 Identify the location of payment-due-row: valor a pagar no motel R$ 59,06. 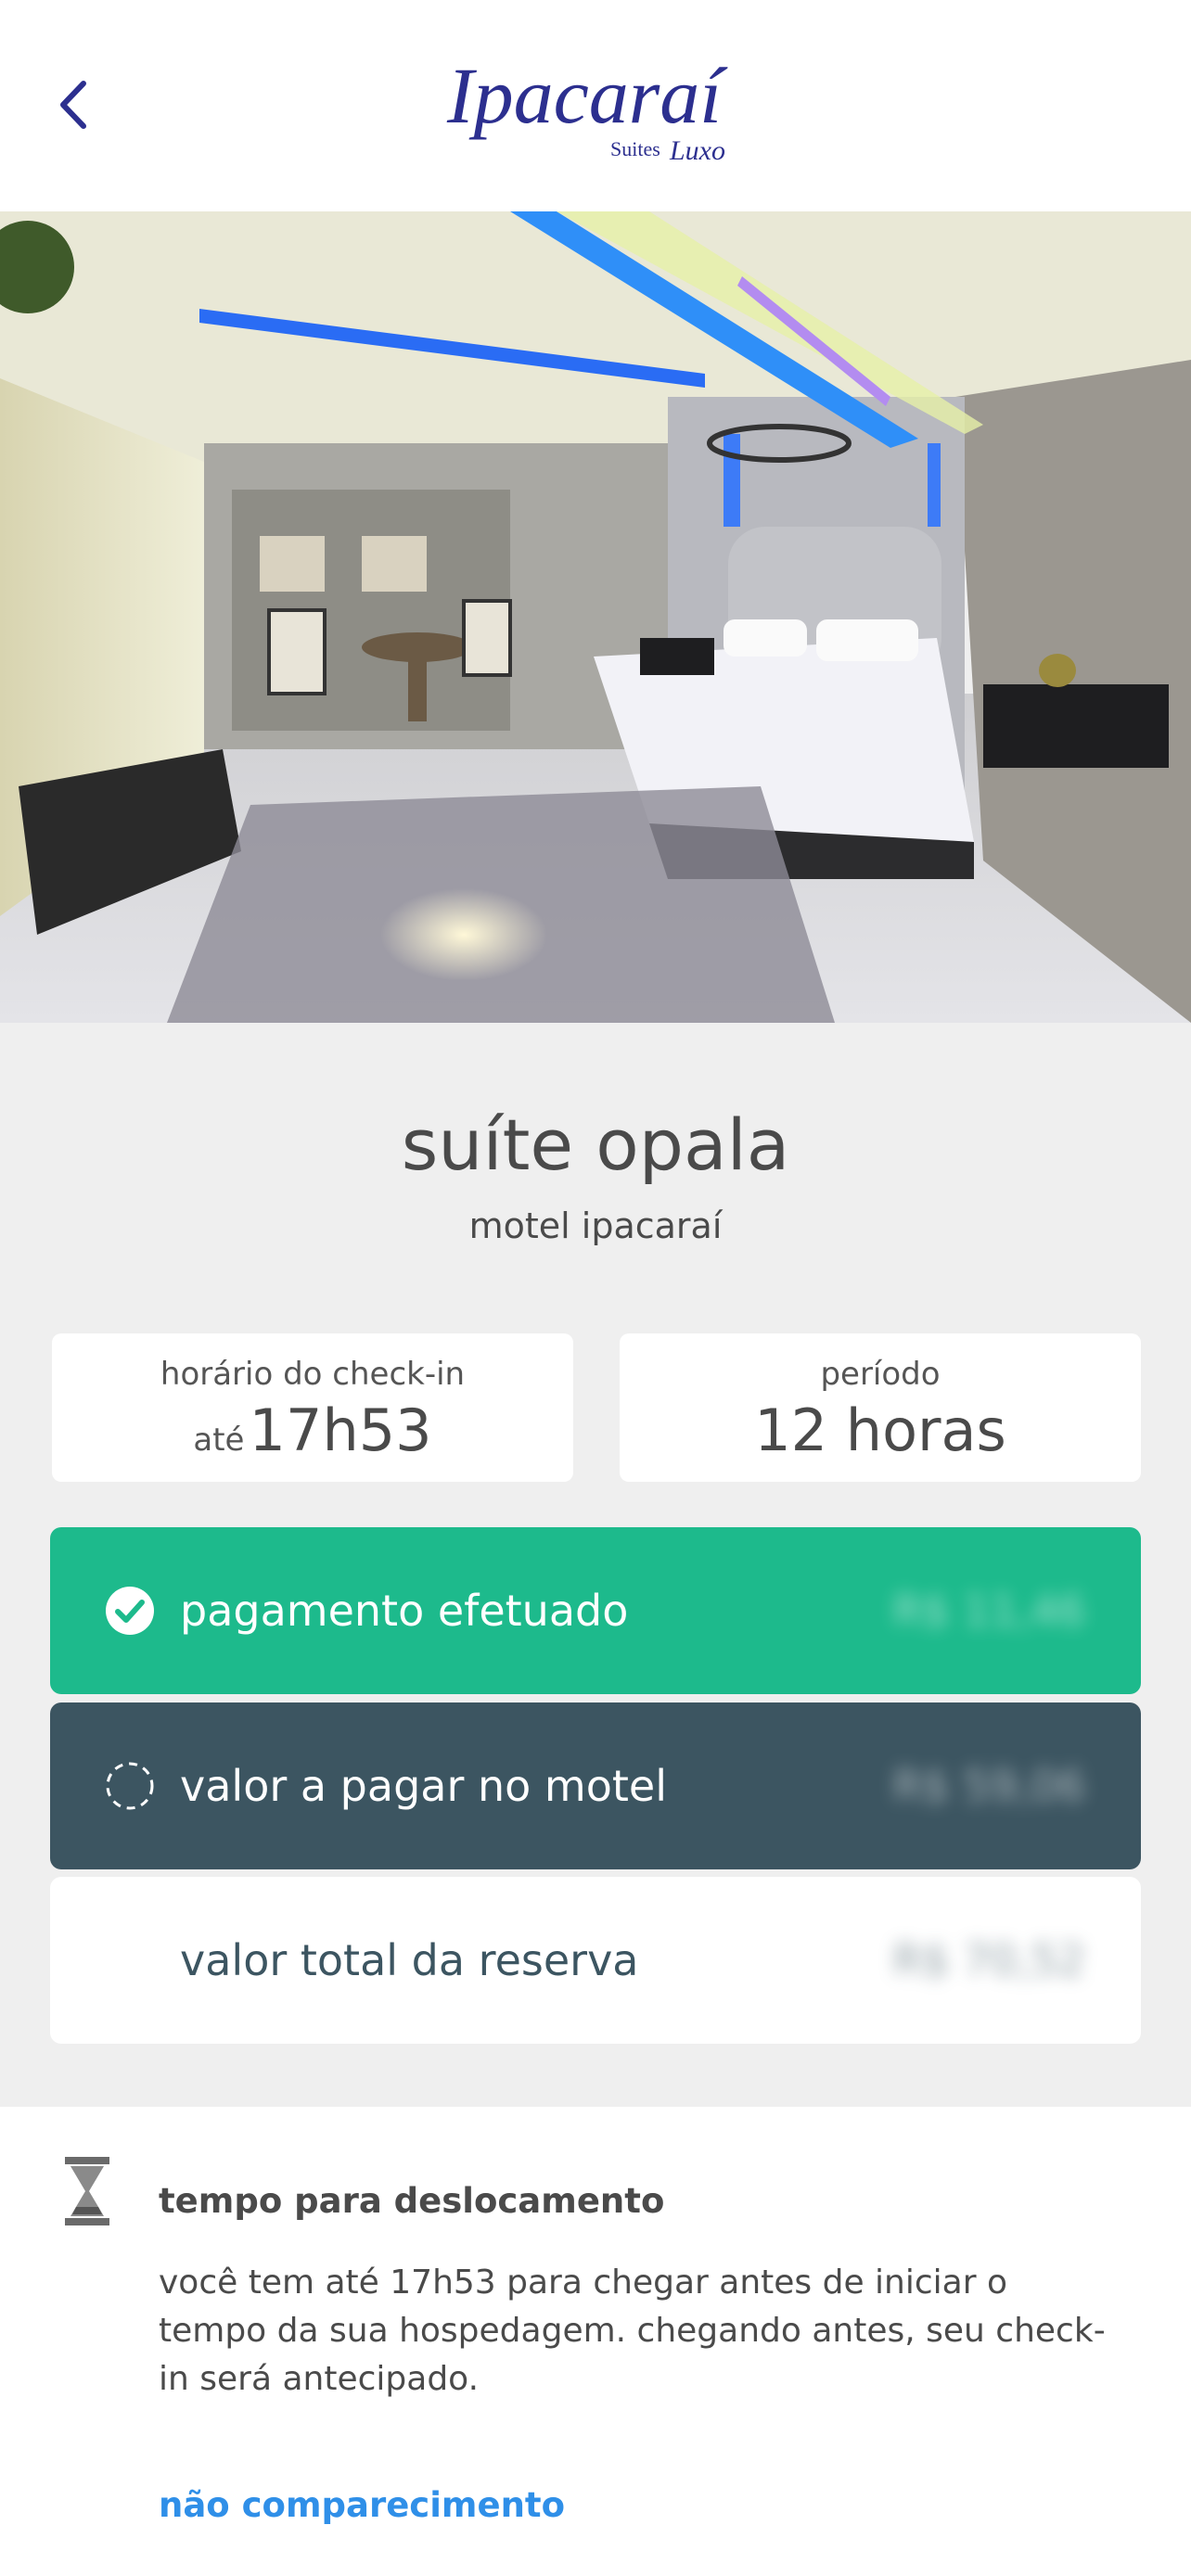
(595, 1786).